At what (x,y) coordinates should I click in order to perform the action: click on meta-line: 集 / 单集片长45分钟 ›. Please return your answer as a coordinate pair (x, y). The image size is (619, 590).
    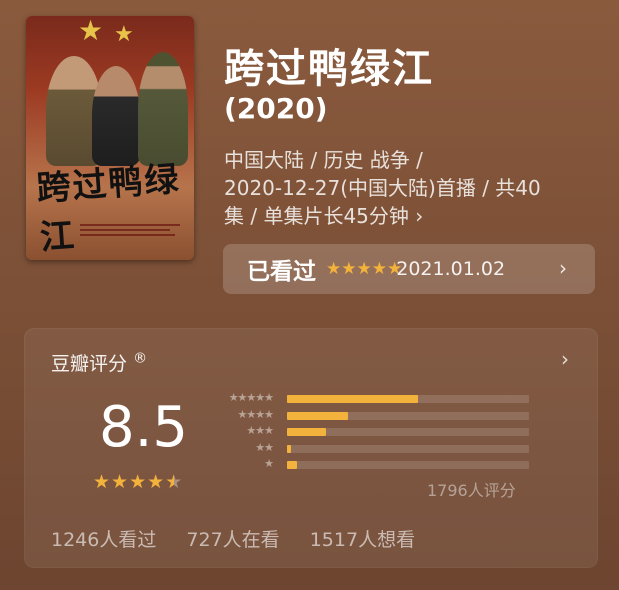
    Looking at the image, I should click on (324, 216).